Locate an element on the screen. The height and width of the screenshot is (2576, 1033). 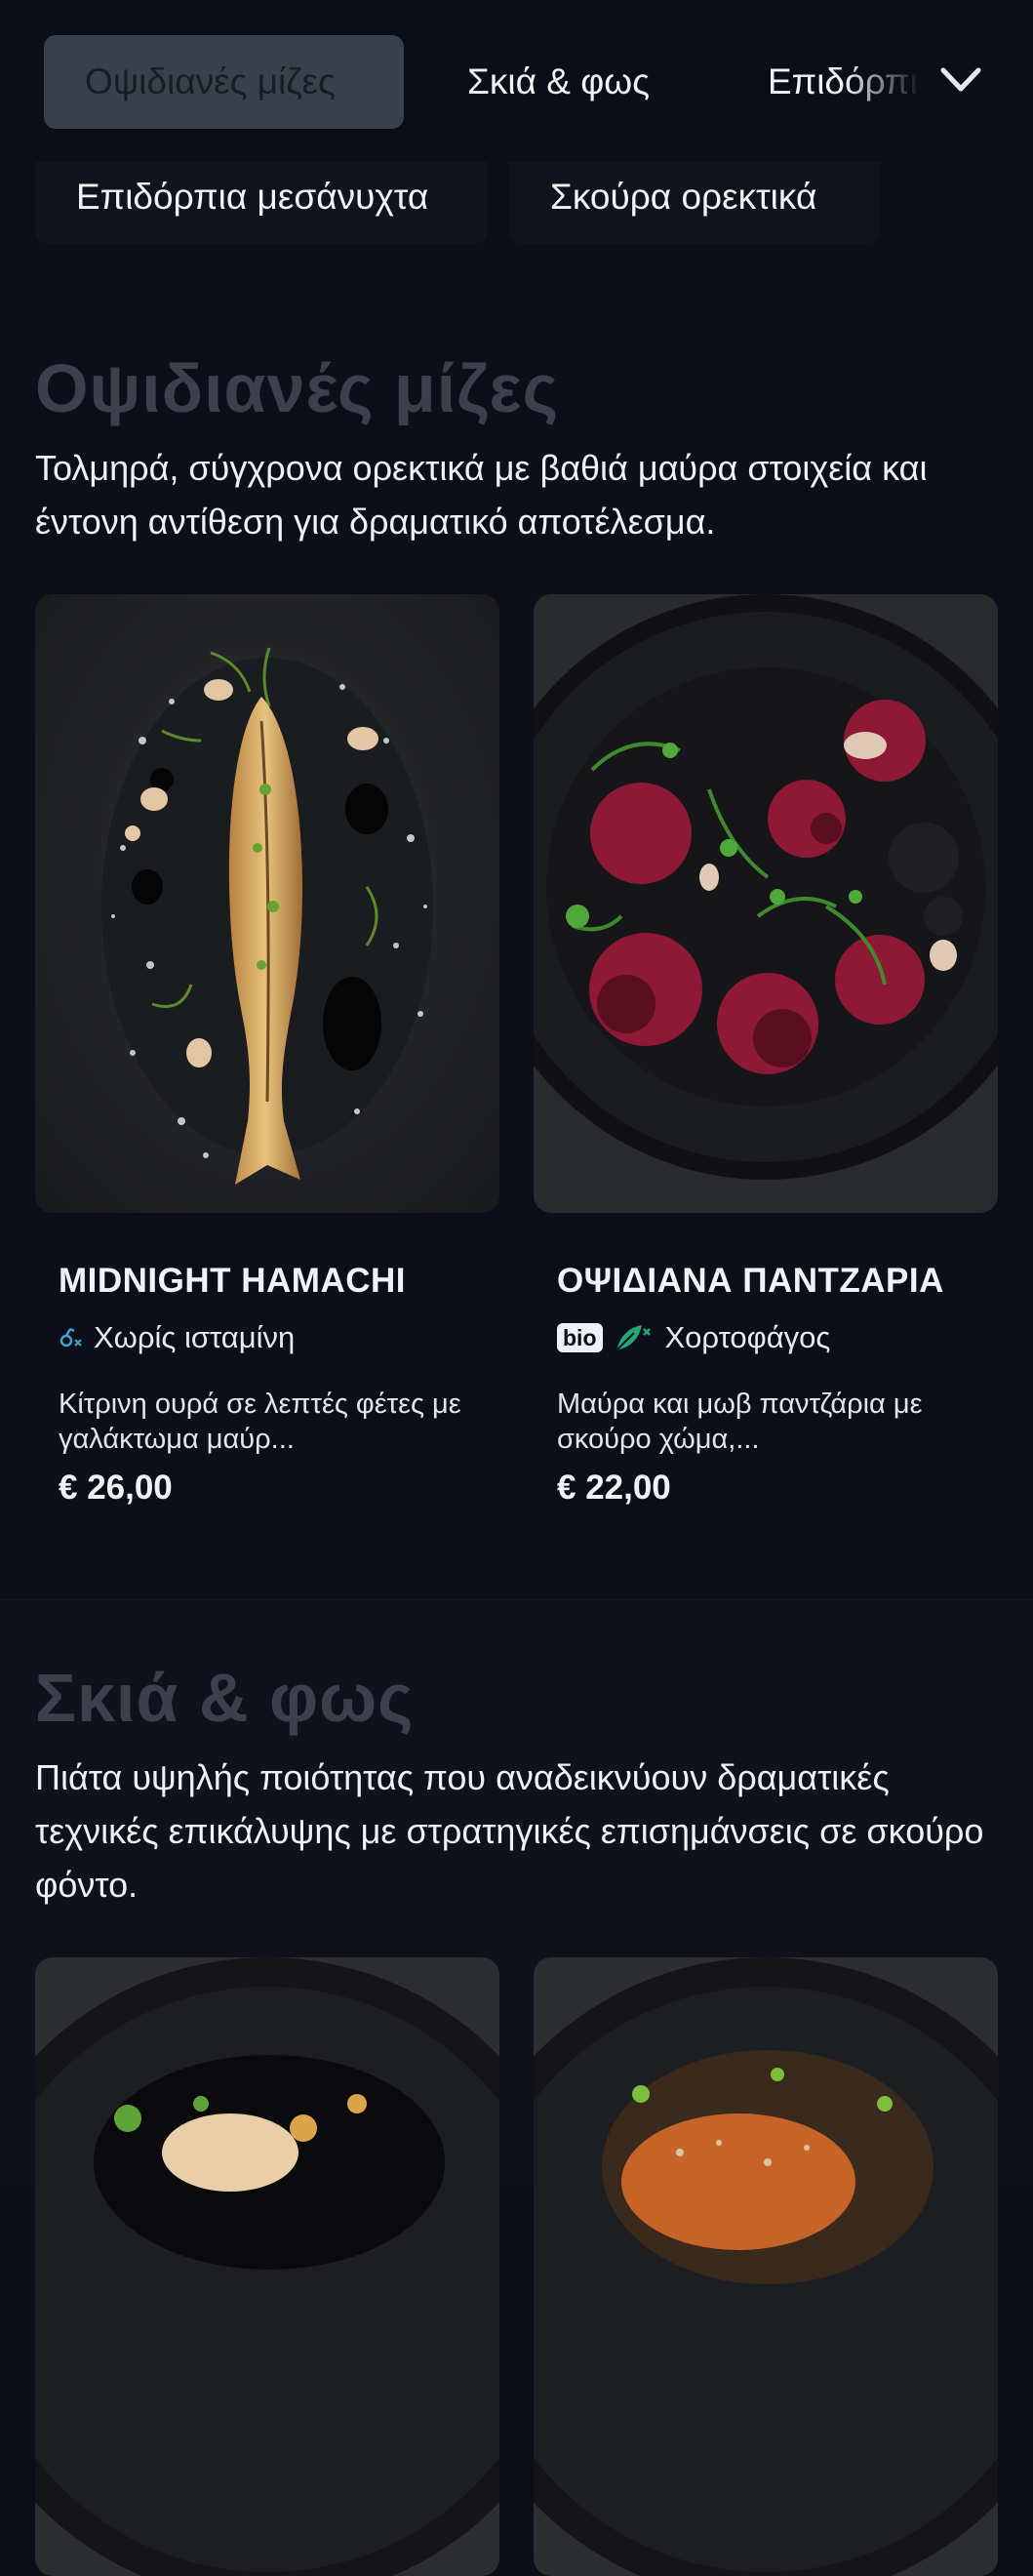
tag-label: Χωρίς ισταμίνη is located at coordinates (195, 1337).